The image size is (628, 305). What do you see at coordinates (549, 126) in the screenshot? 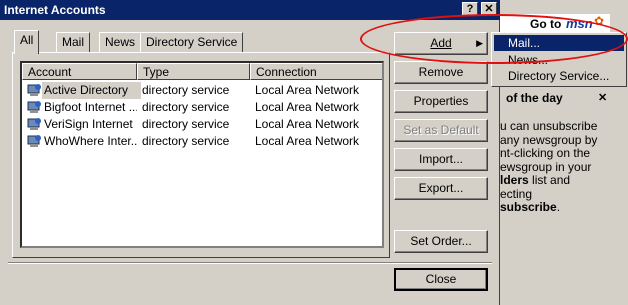
I see `tip-line: u can unsubscribe` at bounding box center [549, 126].